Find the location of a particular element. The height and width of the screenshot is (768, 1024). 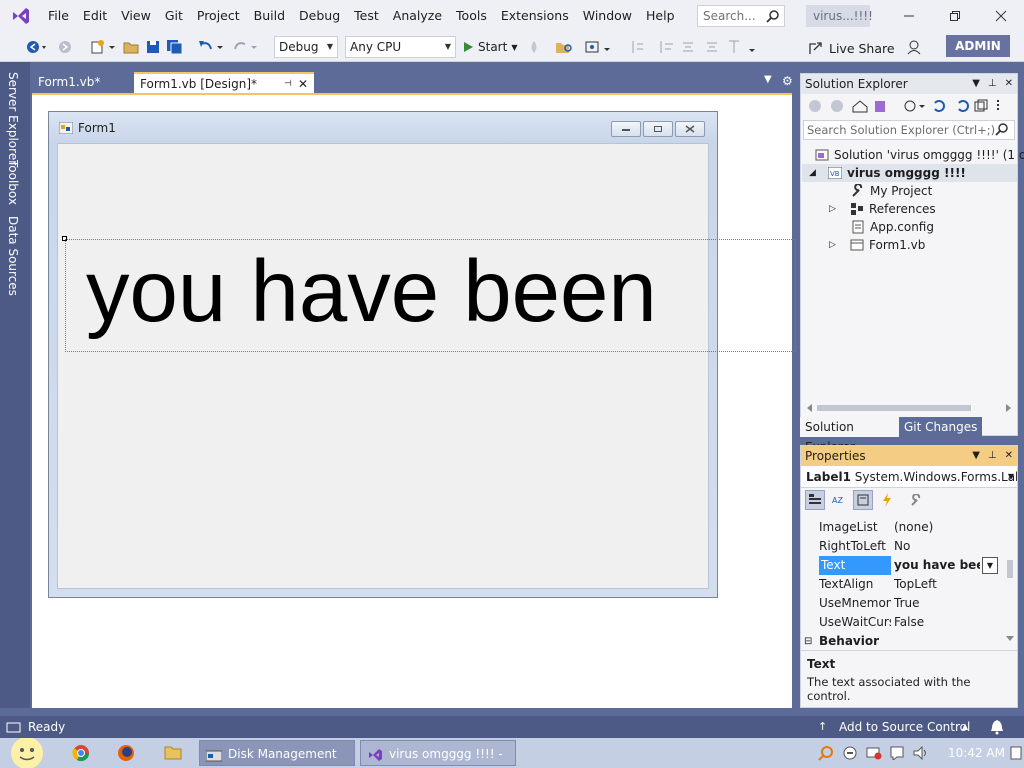

horizontal-scrollbar is located at coordinates (909, 408).